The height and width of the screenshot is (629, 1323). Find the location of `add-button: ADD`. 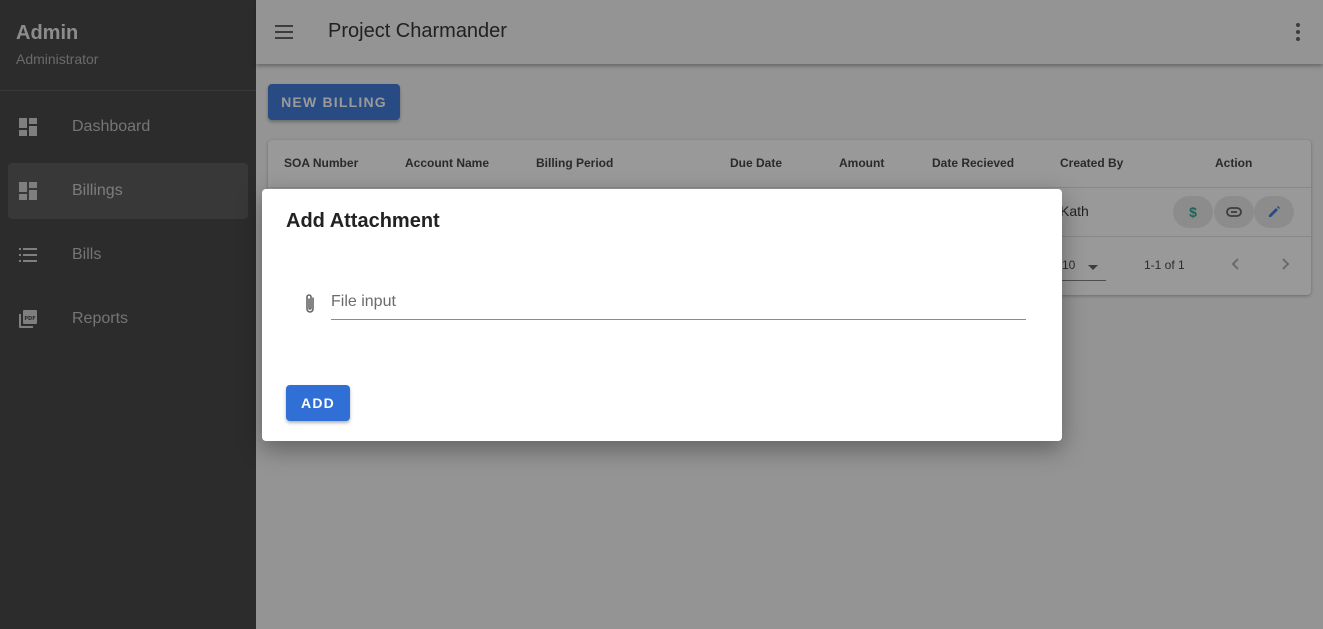

add-button: ADD is located at coordinates (318, 403).